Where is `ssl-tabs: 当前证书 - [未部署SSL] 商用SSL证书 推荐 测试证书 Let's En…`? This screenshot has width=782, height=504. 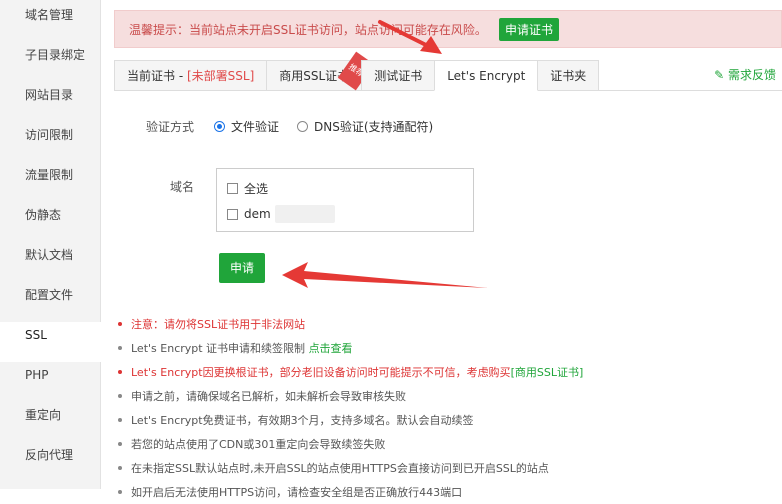
ssl-tabs: 当前证书 - [未部署SSL] 商用SSL证书 推荐 测试证书 Let's En… is located at coordinates (448, 71).